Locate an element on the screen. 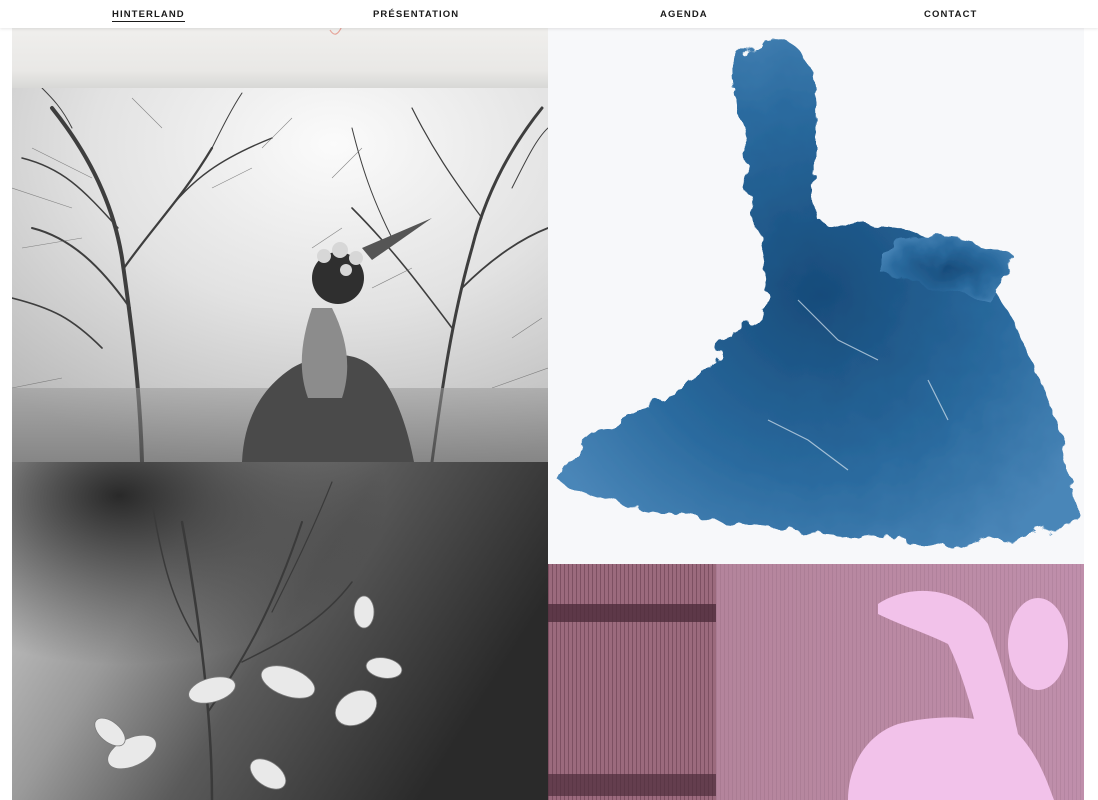 Image resolution: width=1098 pixels, height=800 pixels. gallery-image-pink-figure is located at coordinates (816, 682).